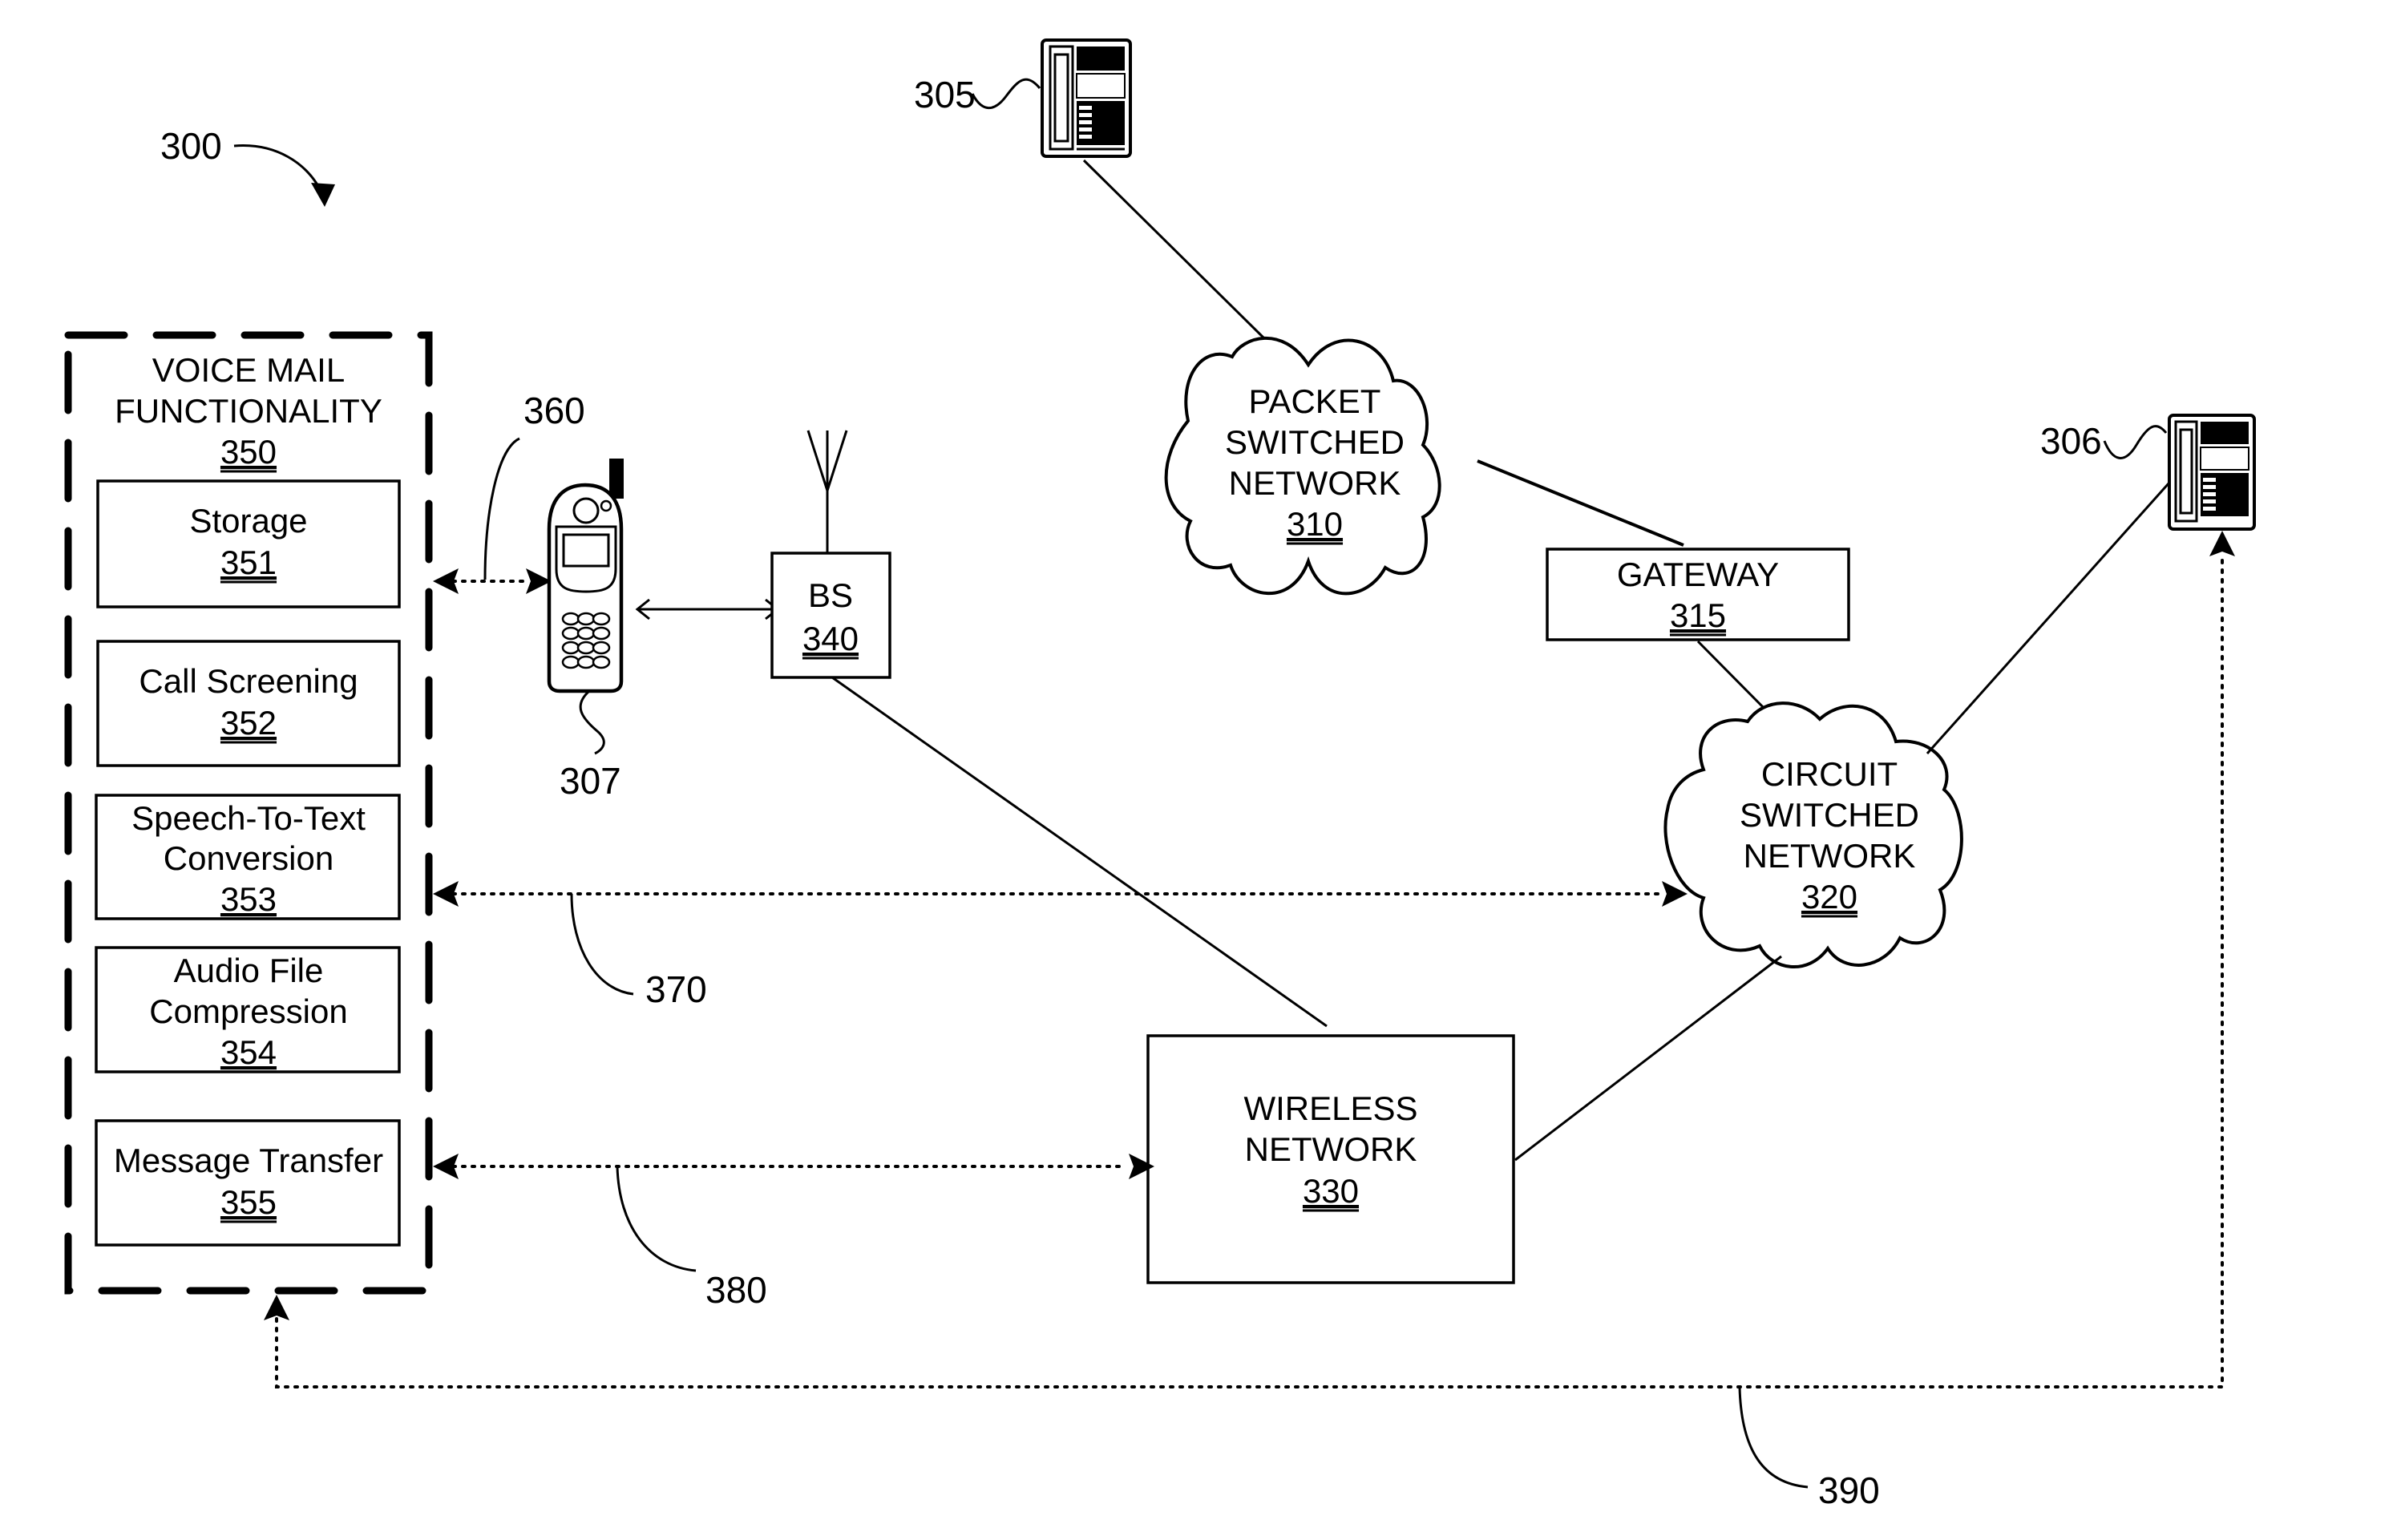 This screenshot has width=2405, height=1540. What do you see at coordinates (2135, 442) in the screenshot?
I see `phone-306-leader` at bounding box center [2135, 442].